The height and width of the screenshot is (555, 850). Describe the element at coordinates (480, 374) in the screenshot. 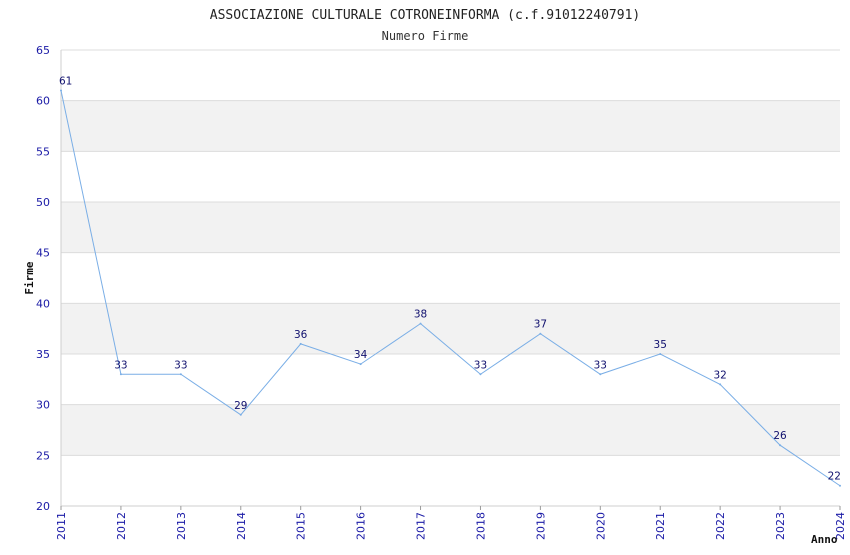

I see `data-point-2018` at that location.